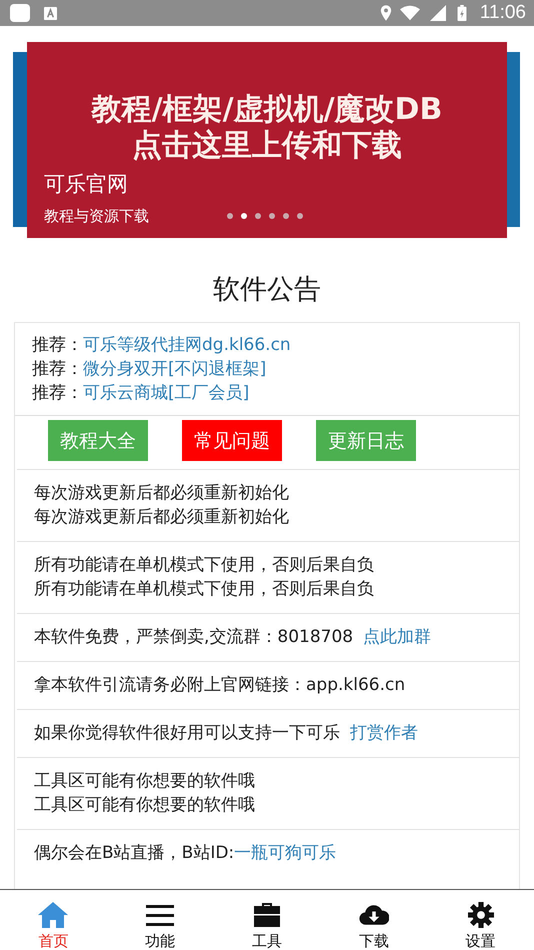  I want to click on action-button: 常见问题, so click(232, 440).